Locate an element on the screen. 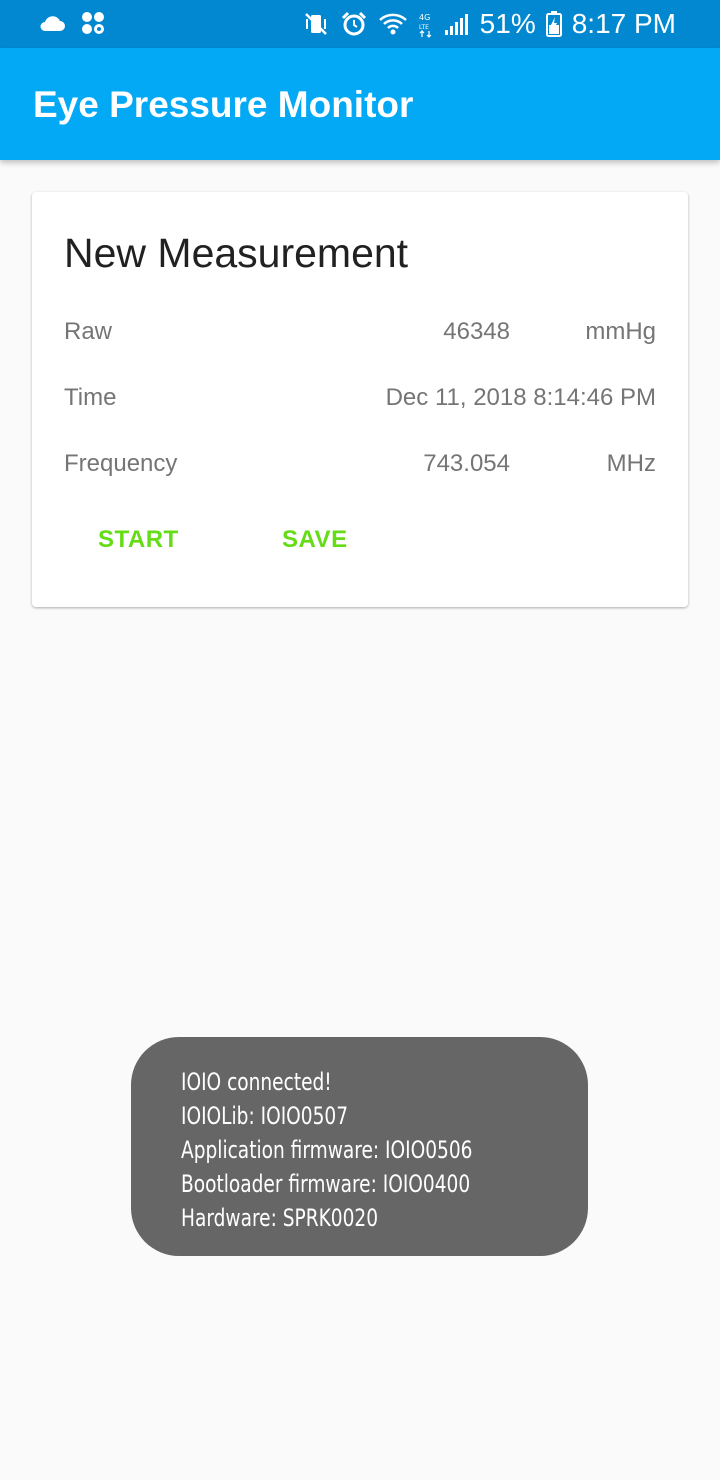 This screenshot has height=1480, width=720. time-value: Dec 11, 2018 8:14:46 PM is located at coordinates (520, 397).